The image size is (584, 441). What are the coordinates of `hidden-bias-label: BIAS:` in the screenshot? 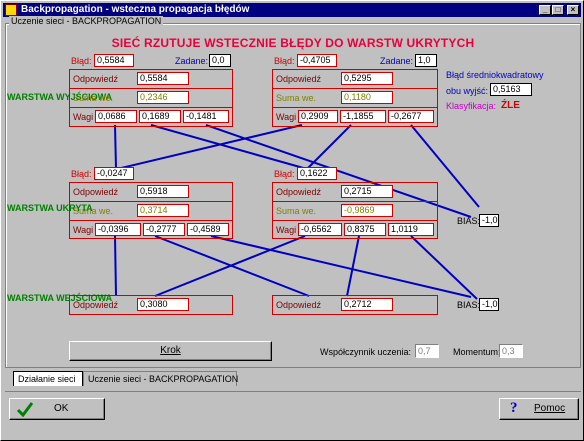 It's located at (469, 221).